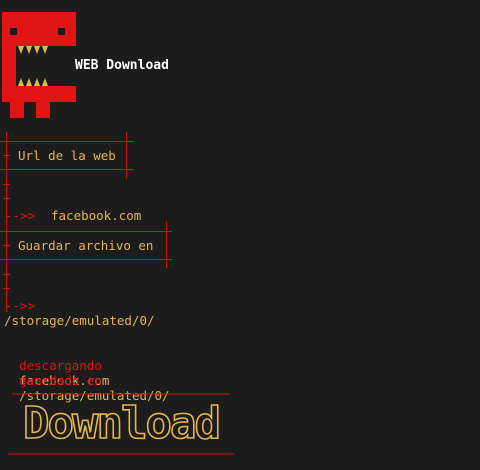 The width and height of the screenshot is (480, 470). I want to click on saved-word: guardado en, so click(60, 380).